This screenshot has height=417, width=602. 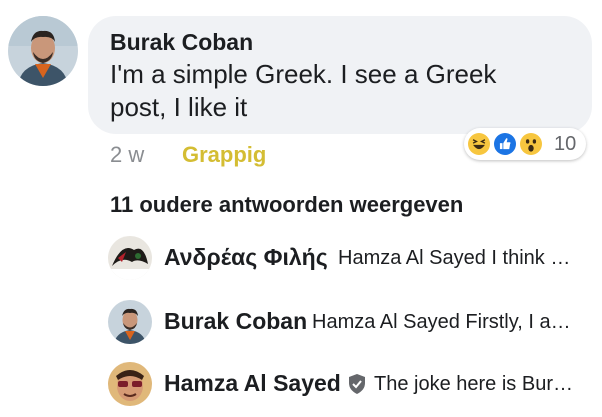 What do you see at coordinates (565, 144) in the screenshot?
I see `reaction-count: 10` at bounding box center [565, 144].